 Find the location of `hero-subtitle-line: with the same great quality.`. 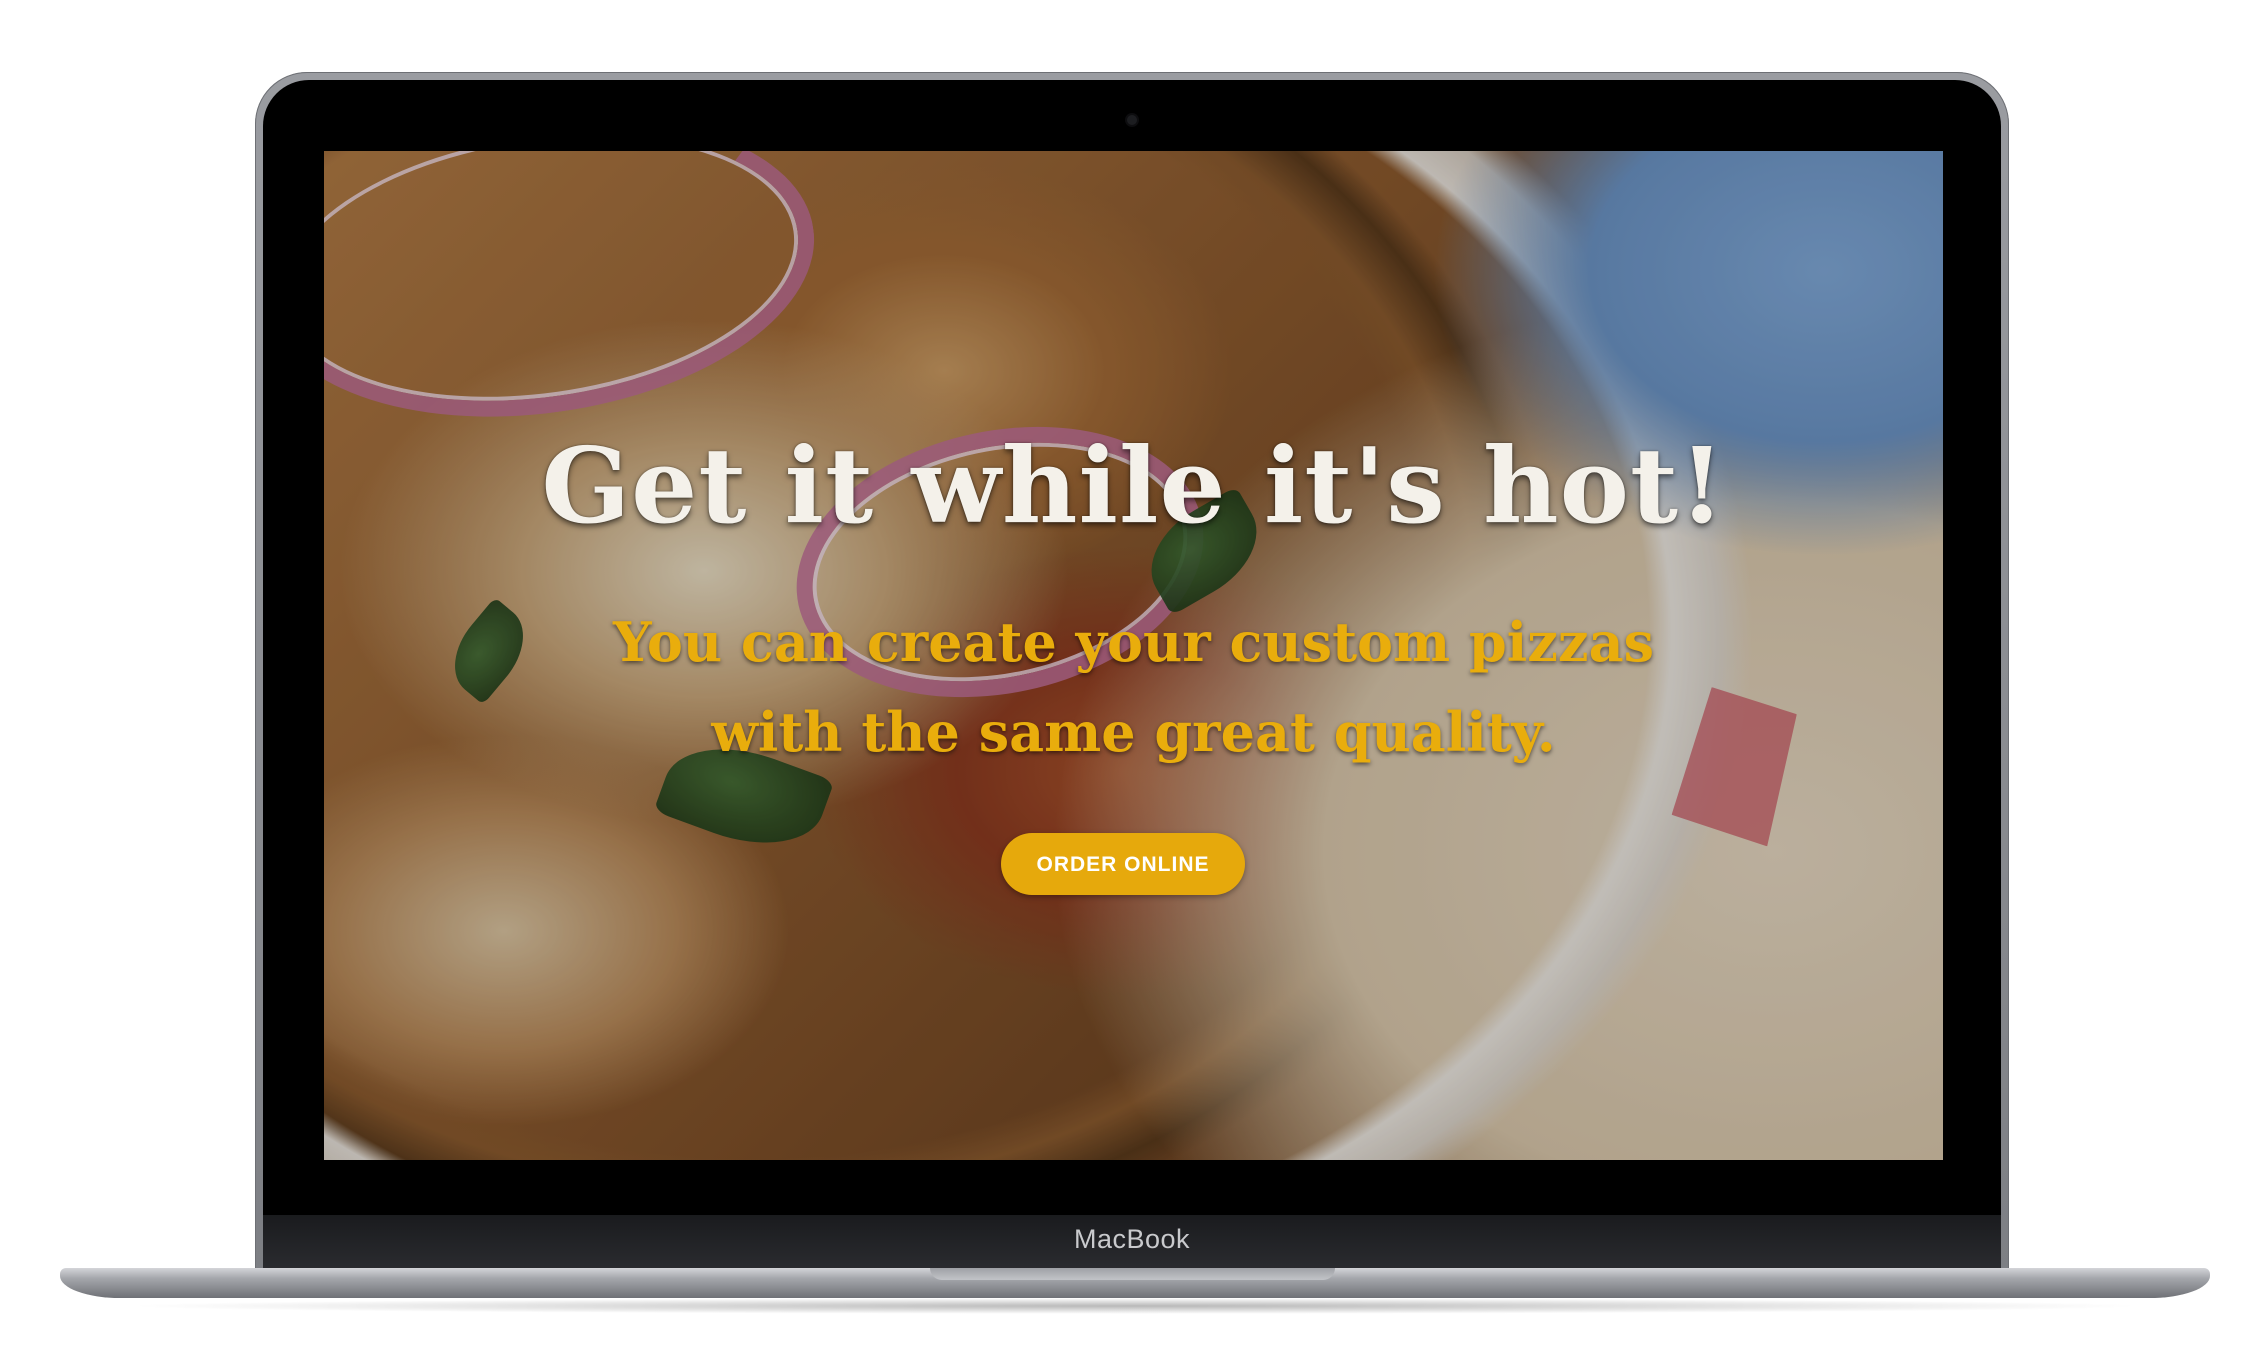

hero-subtitle-line: with the same great quality. is located at coordinates (1133, 732).